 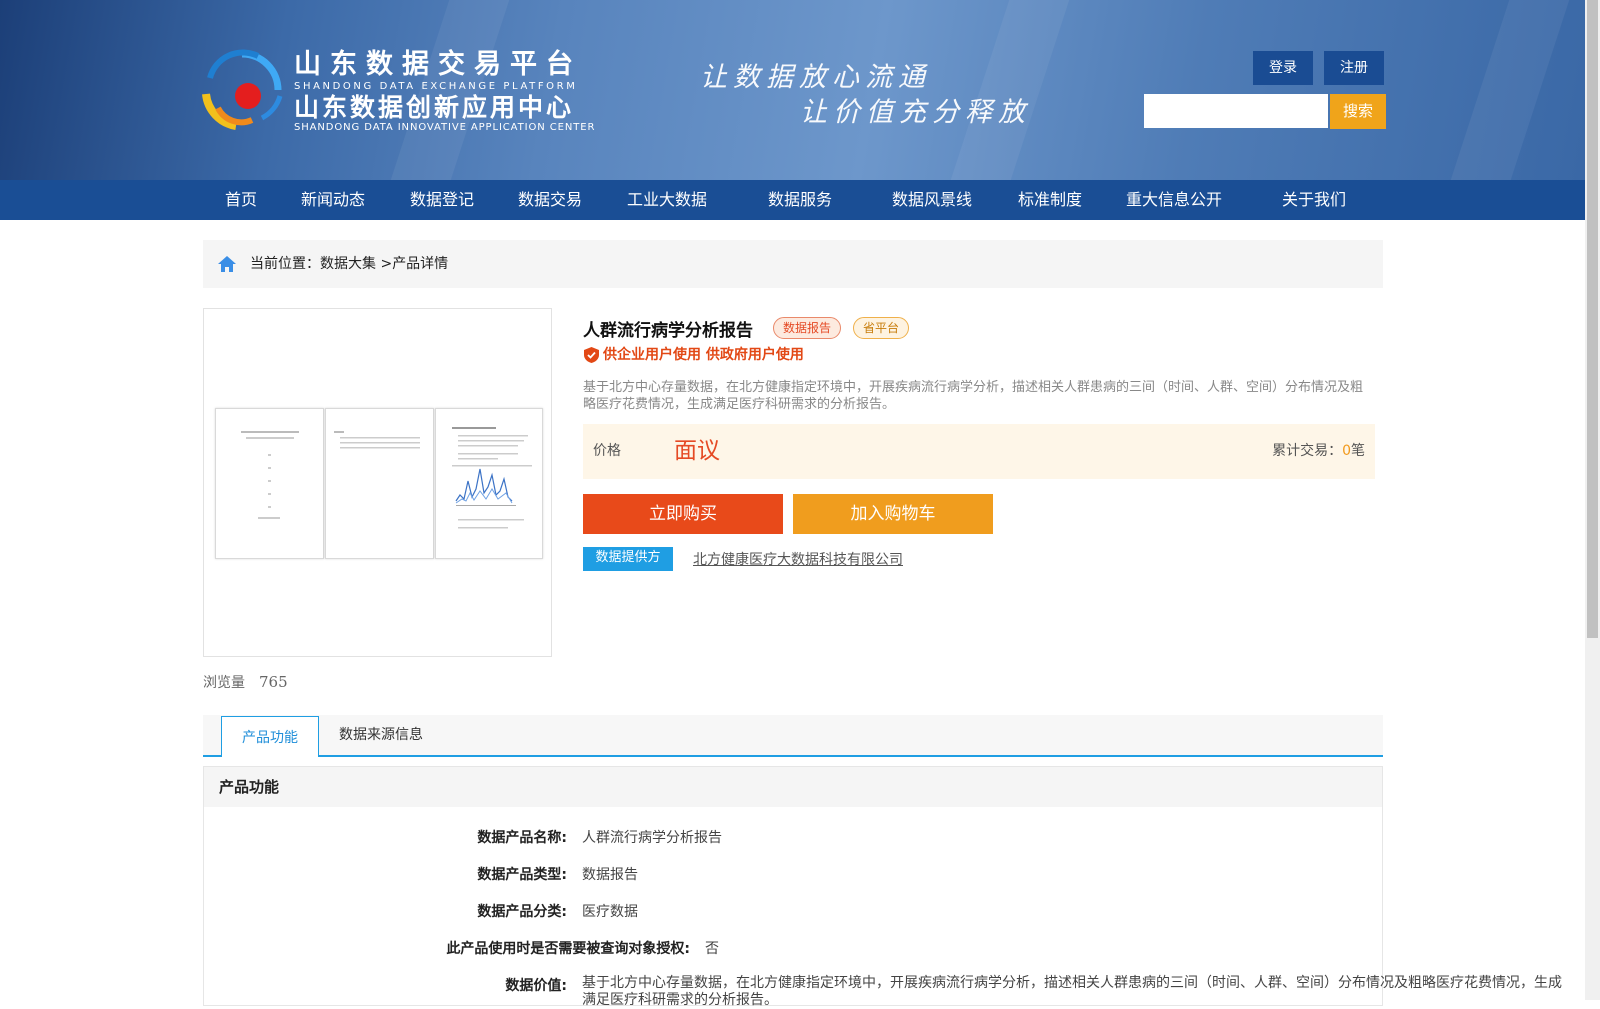 What do you see at coordinates (568, 949) in the screenshot?
I see `field-label-authorization-required: 此产品使用时是否需要被查询对象授权:` at bounding box center [568, 949].